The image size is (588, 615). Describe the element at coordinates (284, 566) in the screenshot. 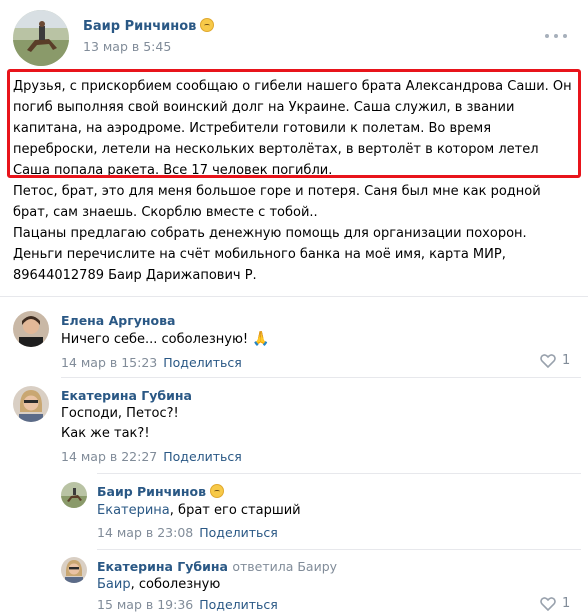

I see `replied-to-label: ответила Баиру` at that location.